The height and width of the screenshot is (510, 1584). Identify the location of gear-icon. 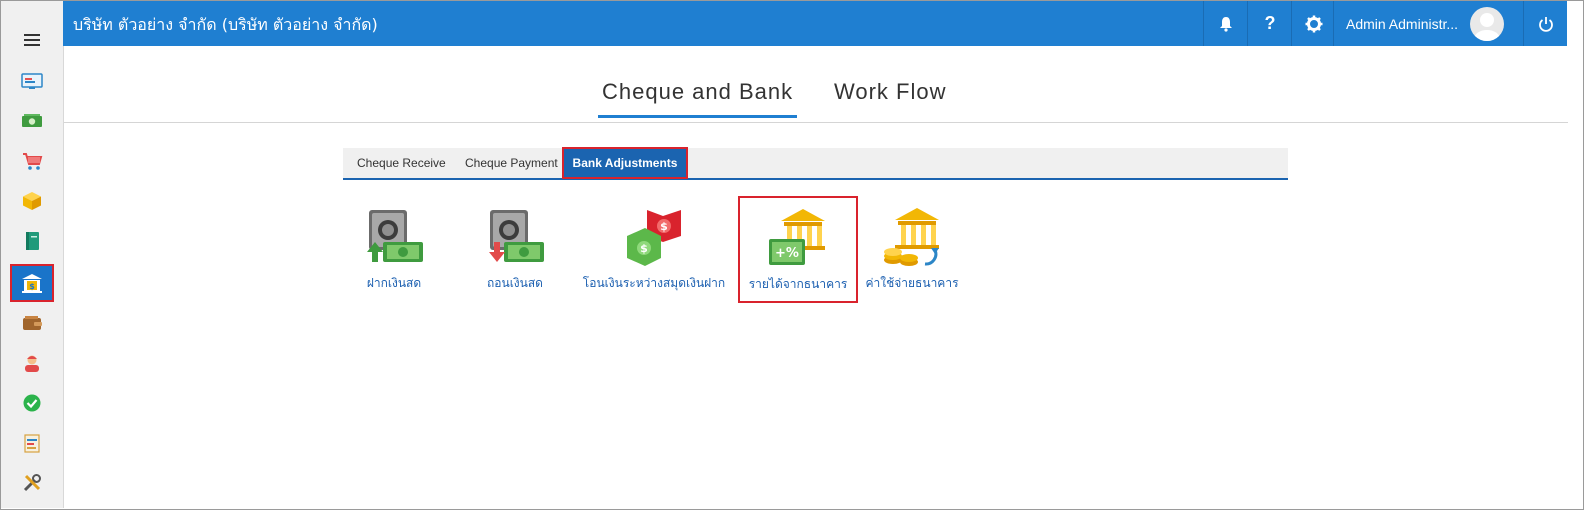
(1314, 23).